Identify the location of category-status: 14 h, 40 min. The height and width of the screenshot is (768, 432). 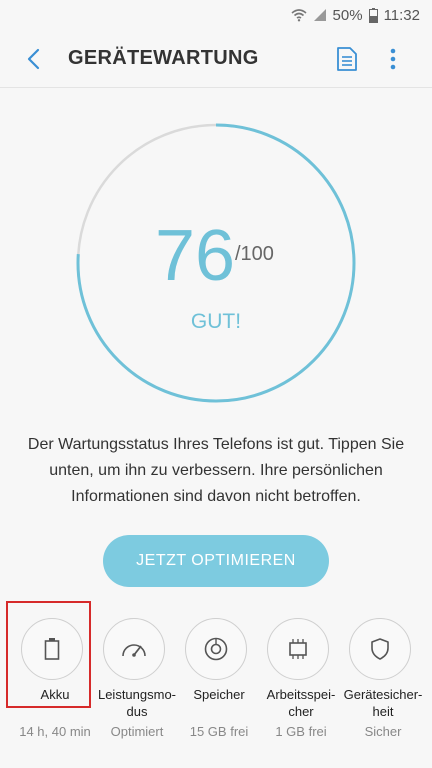
(55, 731).